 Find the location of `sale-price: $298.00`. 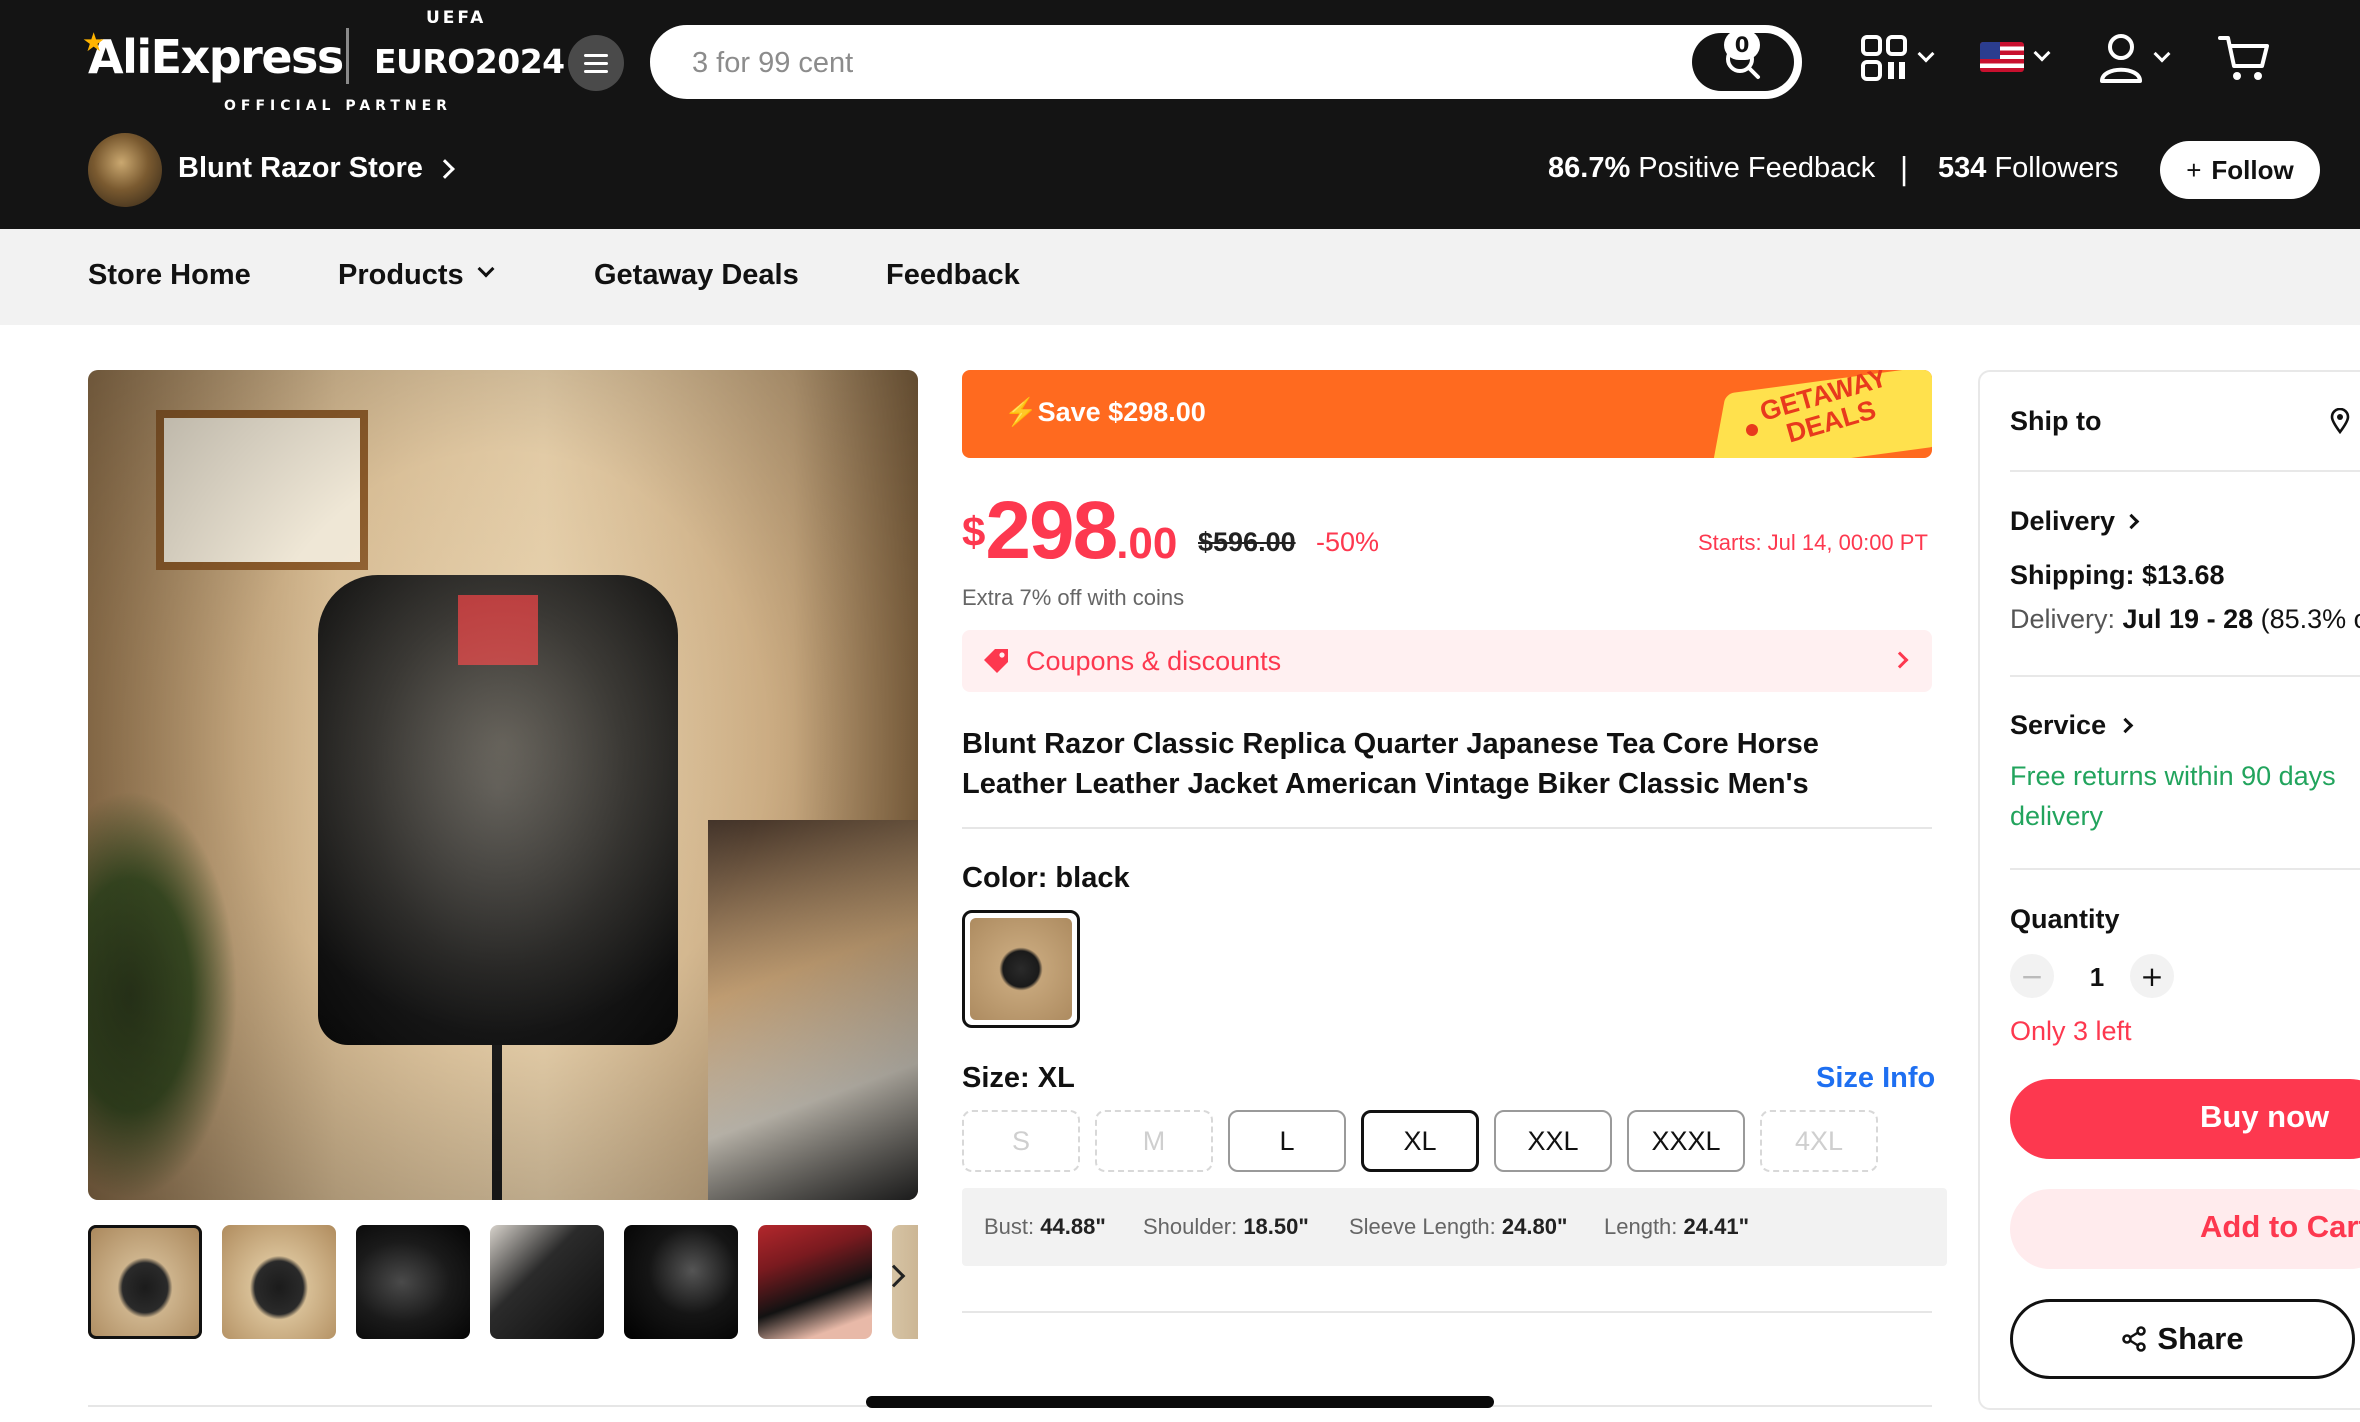

sale-price: $298.00 is located at coordinates (1070, 530).